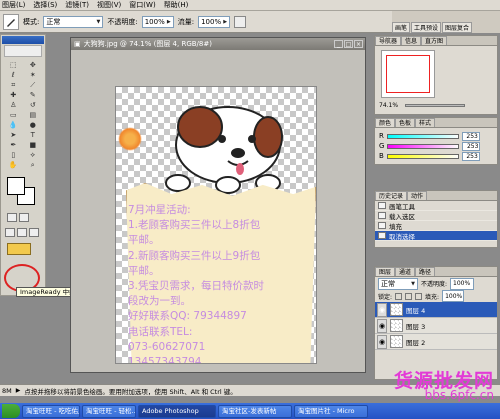 This screenshot has width=500, height=419. Describe the element at coordinates (426, 27) in the screenshot. I see `dock-tab-tool-presets: 工具预设` at that location.